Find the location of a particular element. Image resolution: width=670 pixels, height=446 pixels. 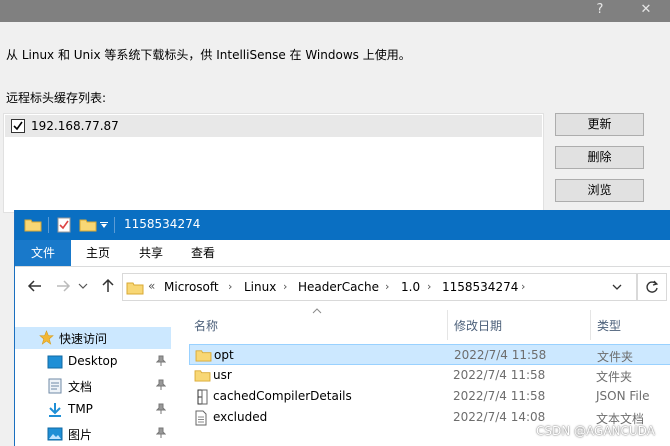

download-icon is located at coordinates (55, 410).